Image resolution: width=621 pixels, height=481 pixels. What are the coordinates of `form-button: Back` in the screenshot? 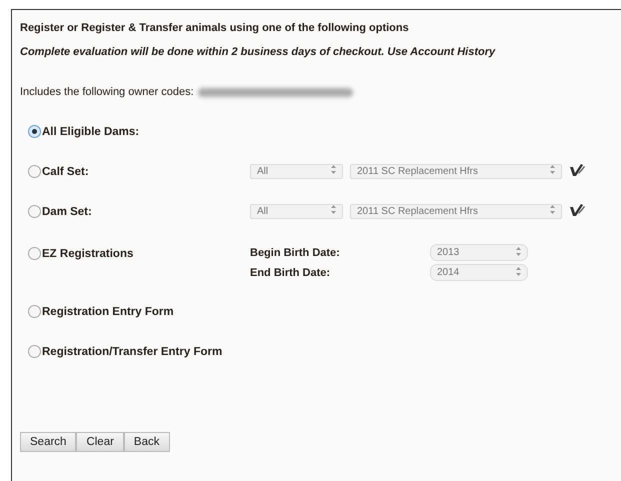 It's located at (147, 442).